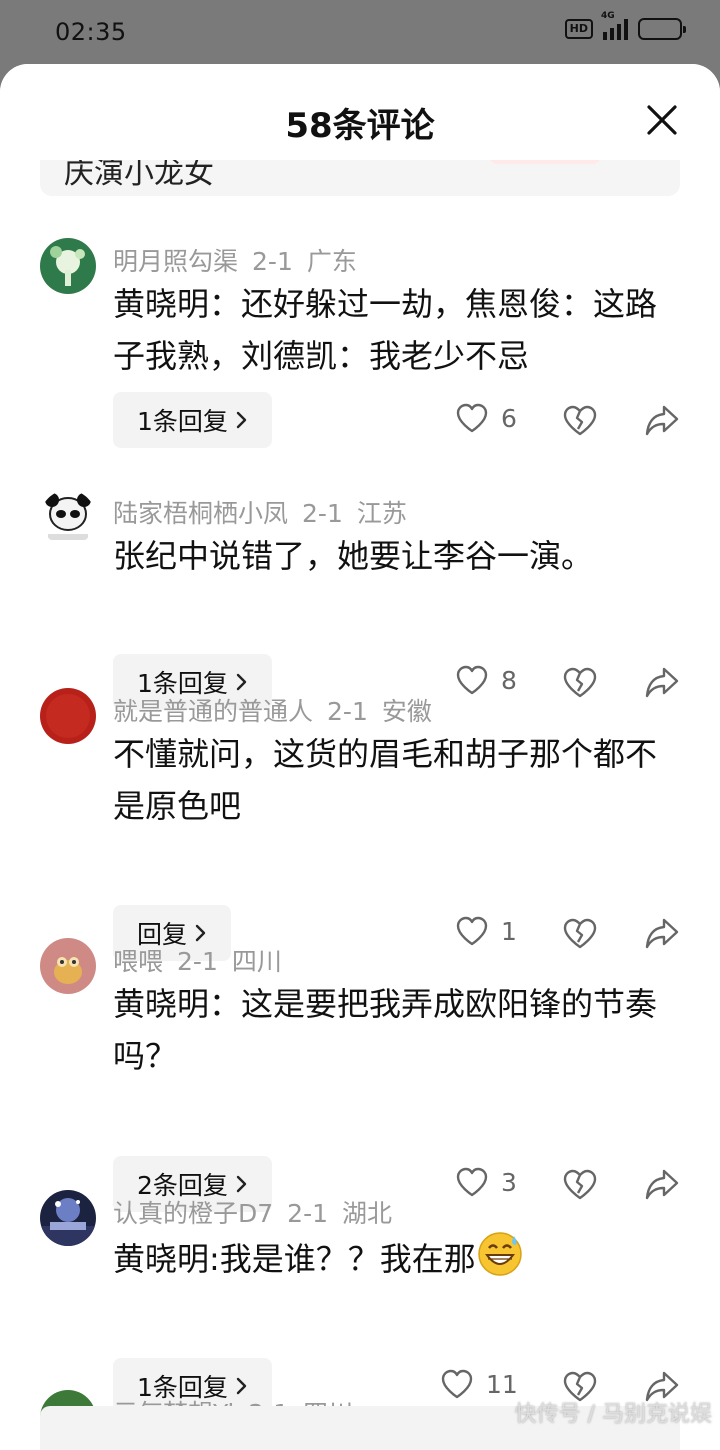  What do you see at coordinates (385, 780) in the screenshot?
I see `comment-text: 不懂就问，这货的眉毛和胡子那个都不是原色吧` at bounding box center [385, 780].